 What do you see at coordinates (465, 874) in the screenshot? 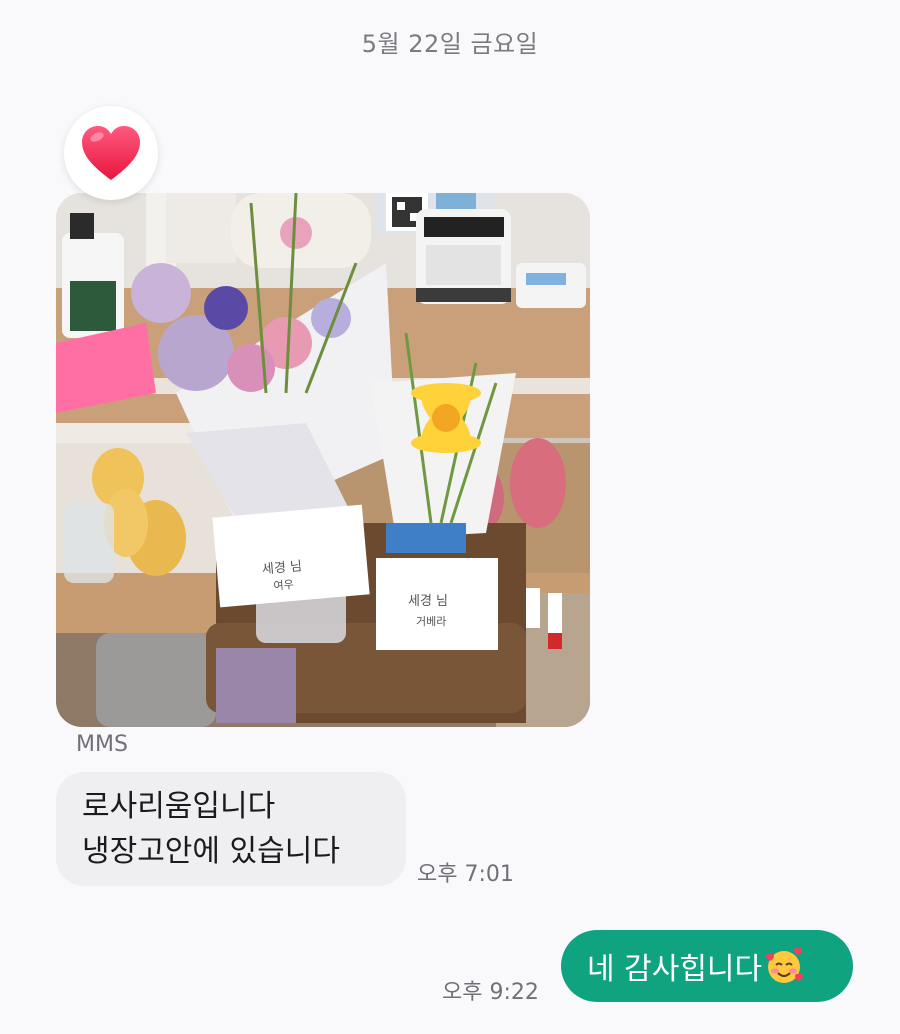
I see `incoming-timestamp: 오후 7:01` at bounding box center [465, 874].